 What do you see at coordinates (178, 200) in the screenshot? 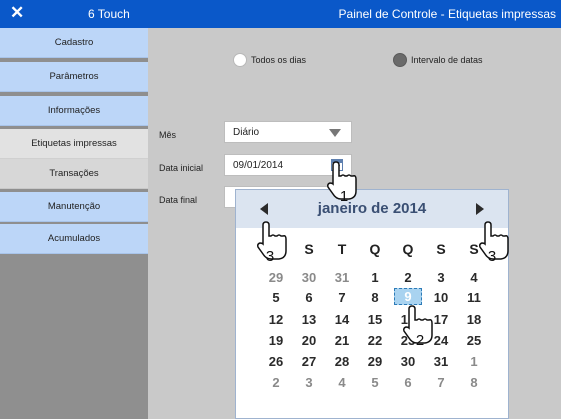
I see `end-date-label: Data final` at bounding box center [178, 200].